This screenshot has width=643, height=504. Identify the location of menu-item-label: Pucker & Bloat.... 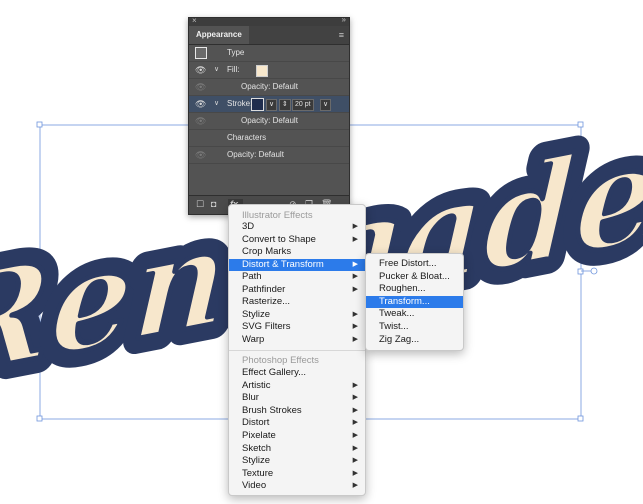
(414, 276).